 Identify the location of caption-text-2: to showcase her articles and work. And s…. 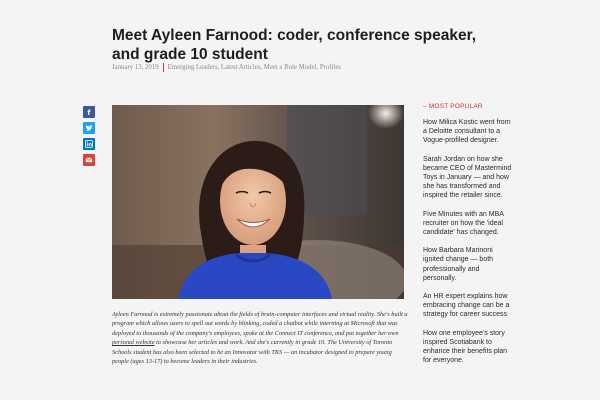
(252, 352).